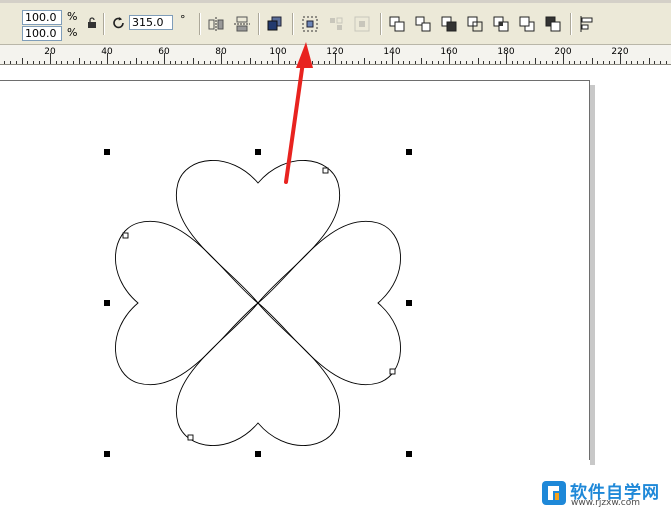  Describe the element at coordinates (258, 152) in the screenshot. I see `handle-top-center` at that location.